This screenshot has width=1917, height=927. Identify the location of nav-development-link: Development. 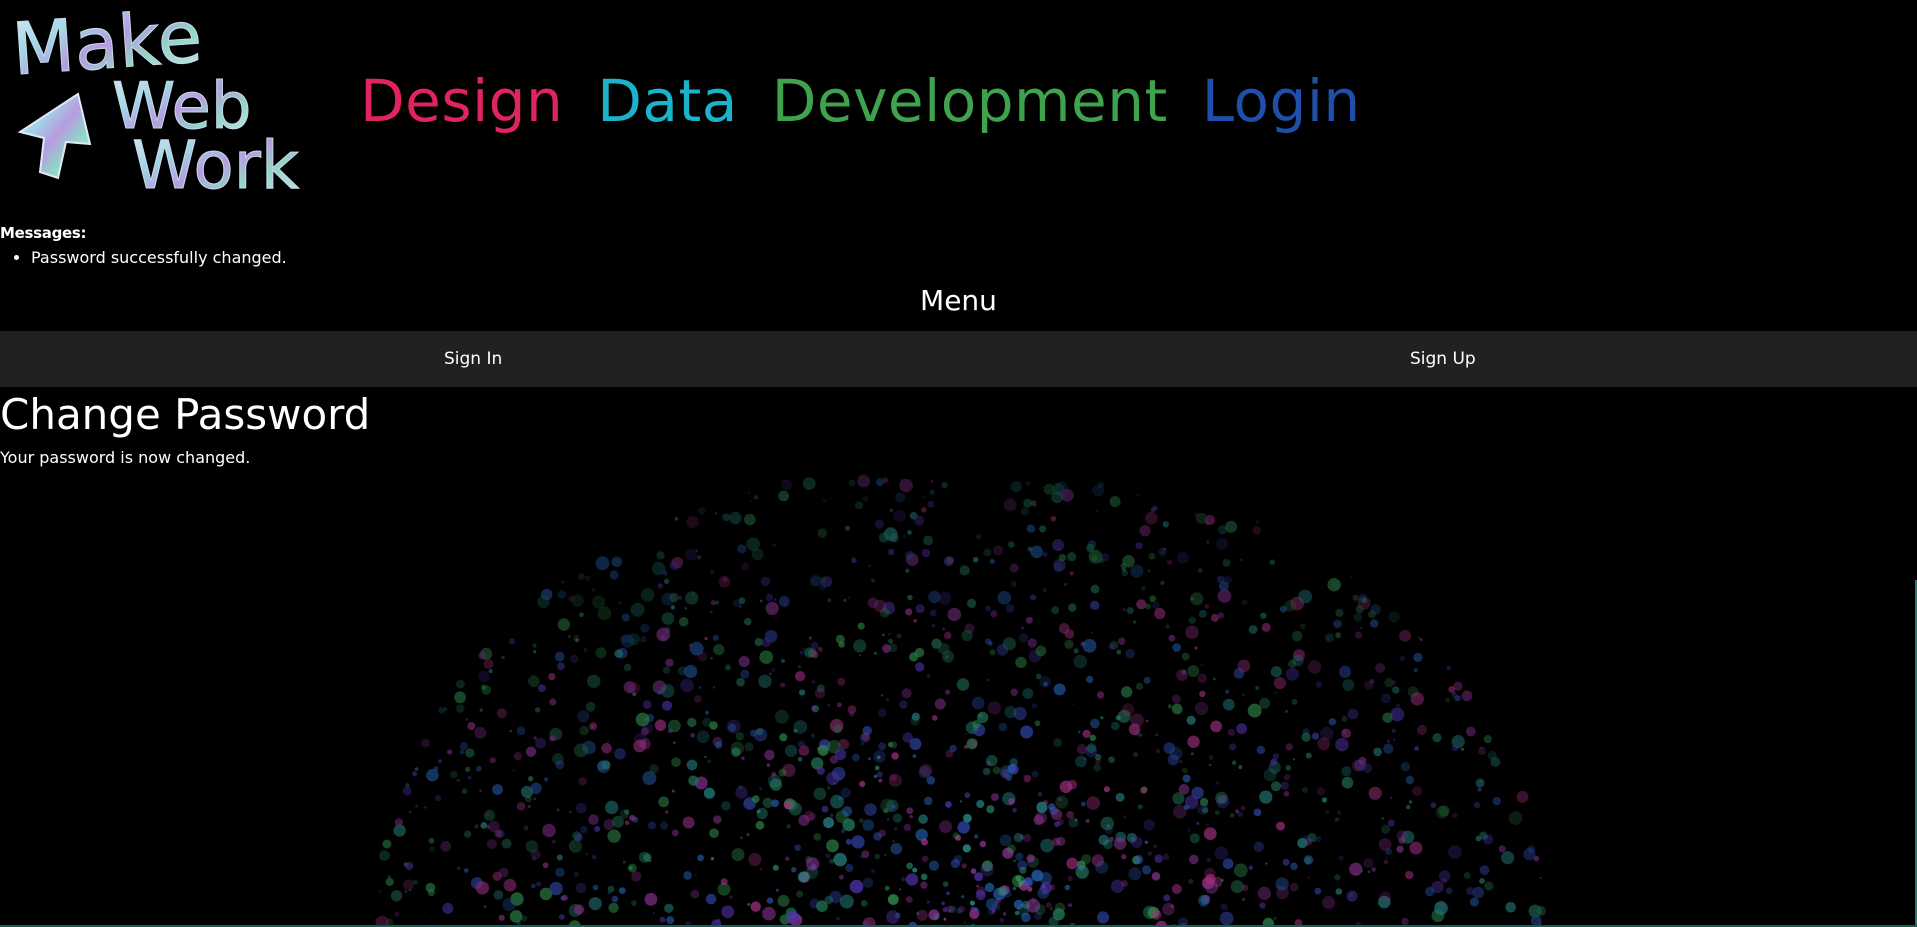
(970, 101).